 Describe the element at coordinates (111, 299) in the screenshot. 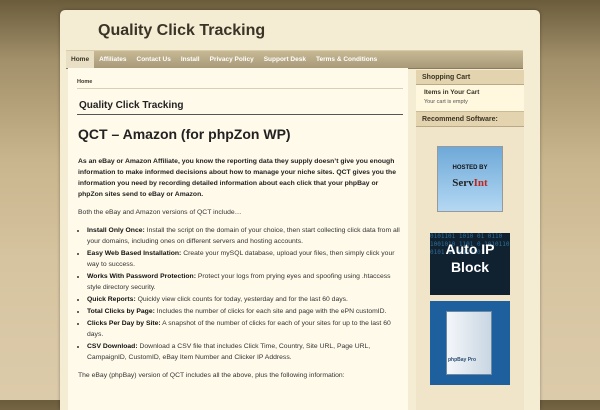

I see `feature-name: Quick Reports:` at that location.